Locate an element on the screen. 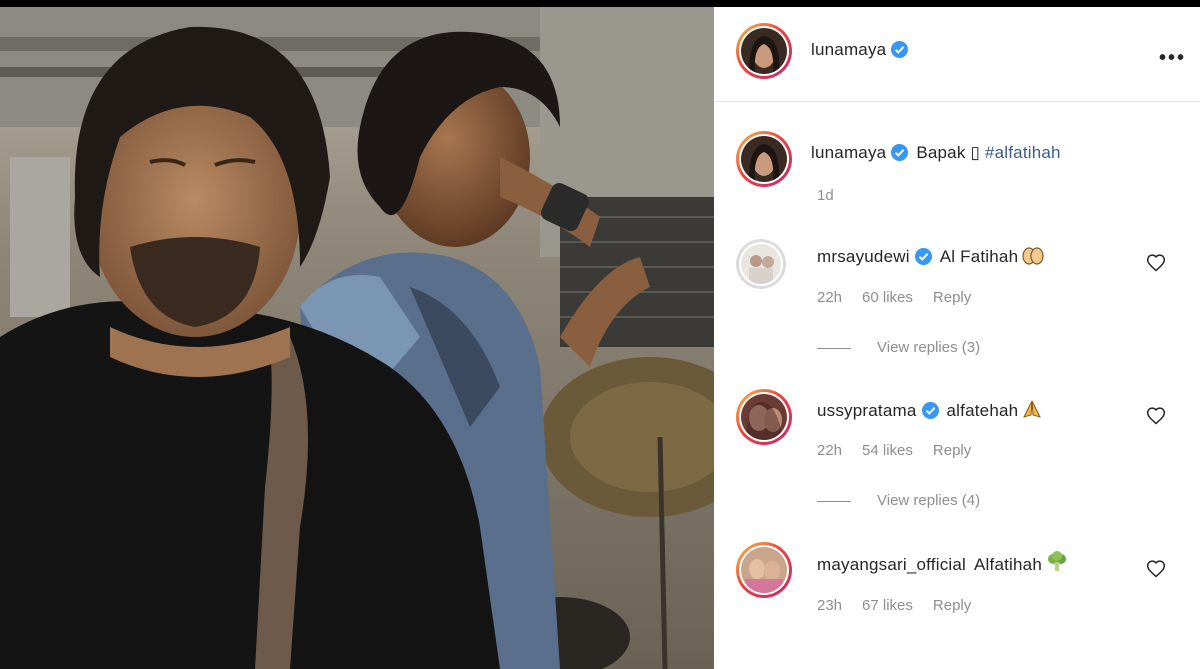 This screenshot has width=1200, height=669. view-replies-button: View replies (3) is located at coordinates (898, 347).